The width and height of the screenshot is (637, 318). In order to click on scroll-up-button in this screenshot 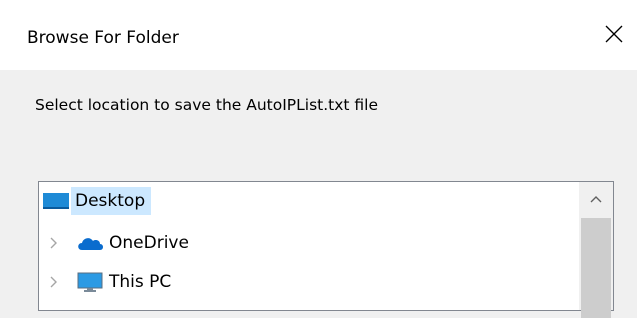, I will do `click(596, 199)`.